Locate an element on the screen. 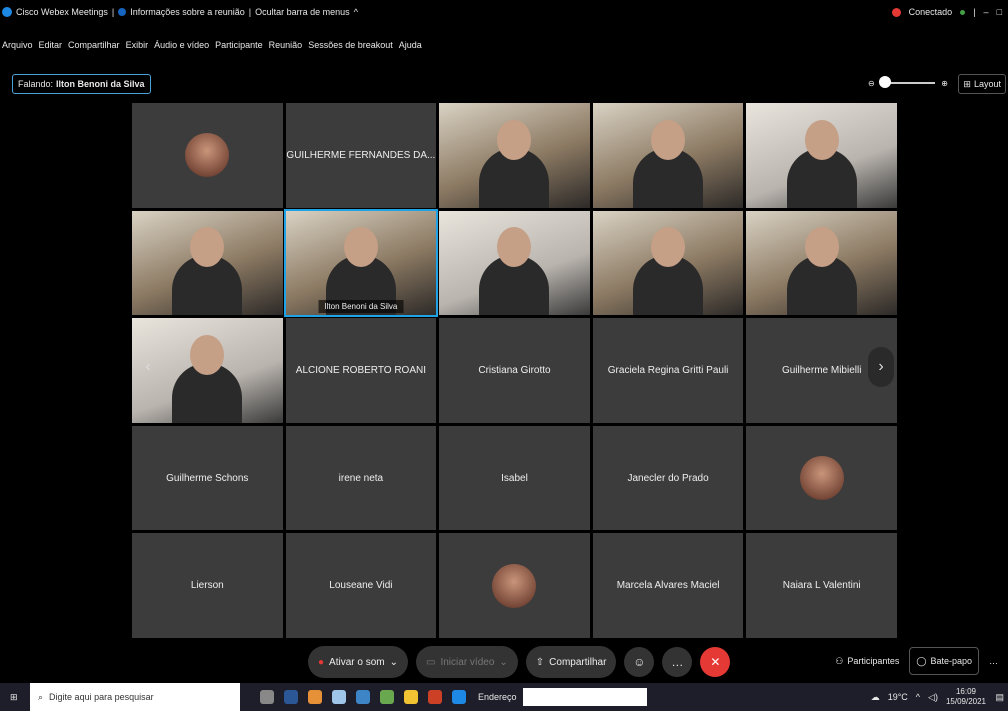 The image size is (1008, 711). close-icon: ✕ is located at coordinates (715, 662).